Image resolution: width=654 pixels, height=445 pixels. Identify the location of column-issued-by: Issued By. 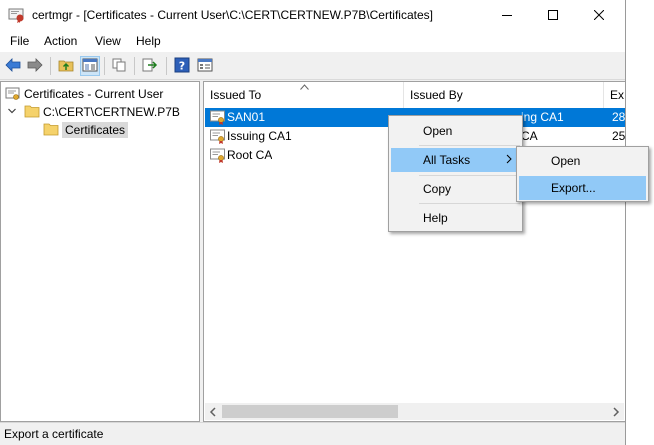
(504, 95).